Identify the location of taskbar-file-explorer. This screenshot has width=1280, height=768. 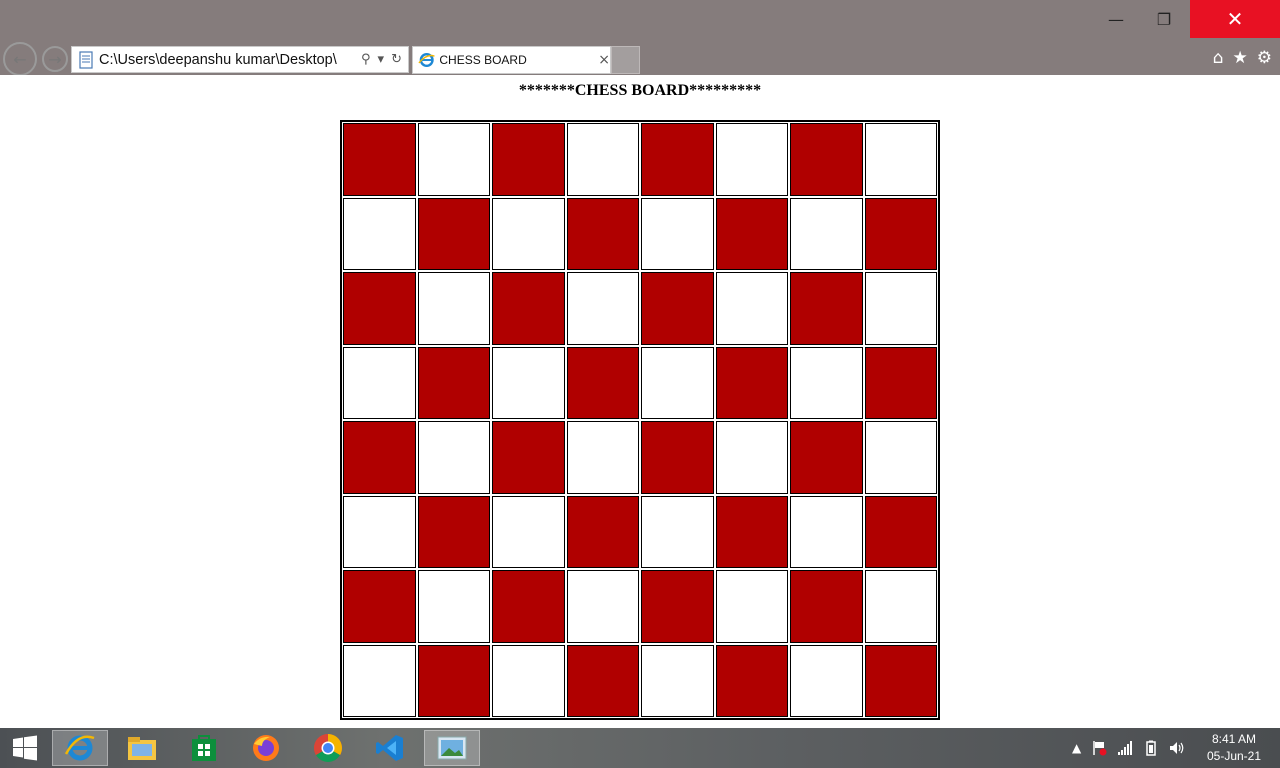
(142, 748).